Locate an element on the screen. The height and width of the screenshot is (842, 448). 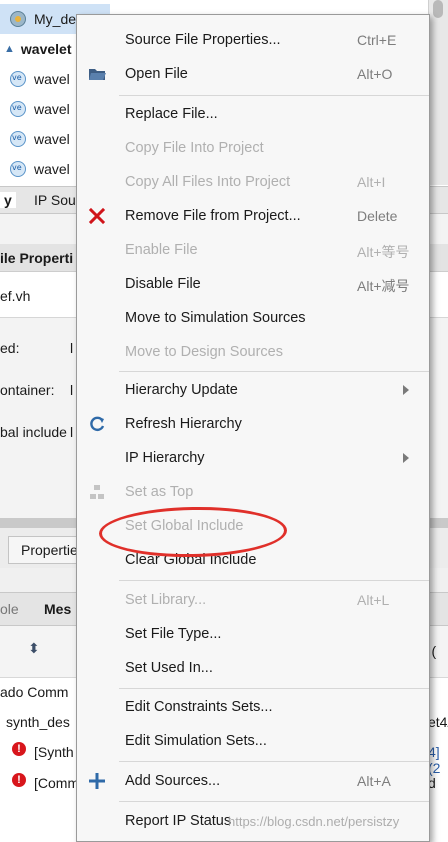
tab-hierarchy: y is located at coordinates (8, 200).